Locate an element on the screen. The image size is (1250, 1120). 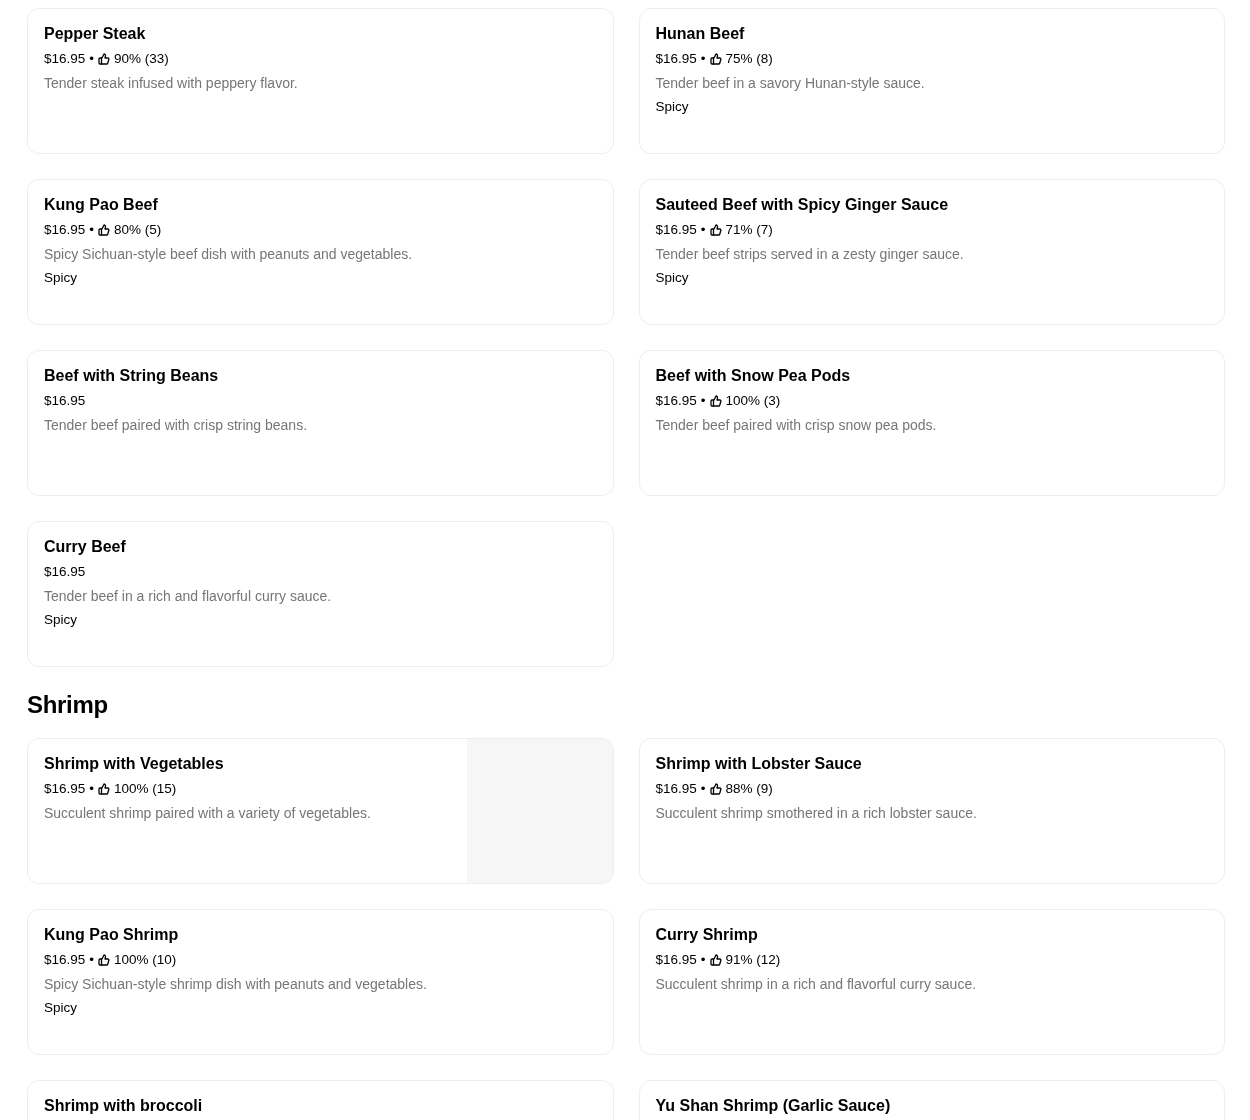
item-name: Pepper Steak is located at coordinates (95, 34).